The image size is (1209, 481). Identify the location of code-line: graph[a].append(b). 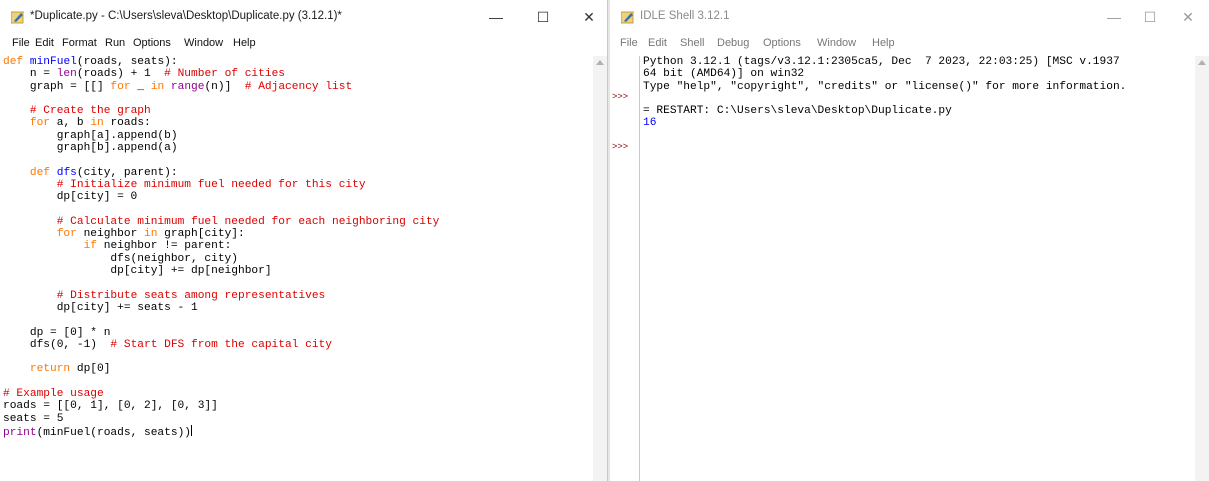
(221, 136).